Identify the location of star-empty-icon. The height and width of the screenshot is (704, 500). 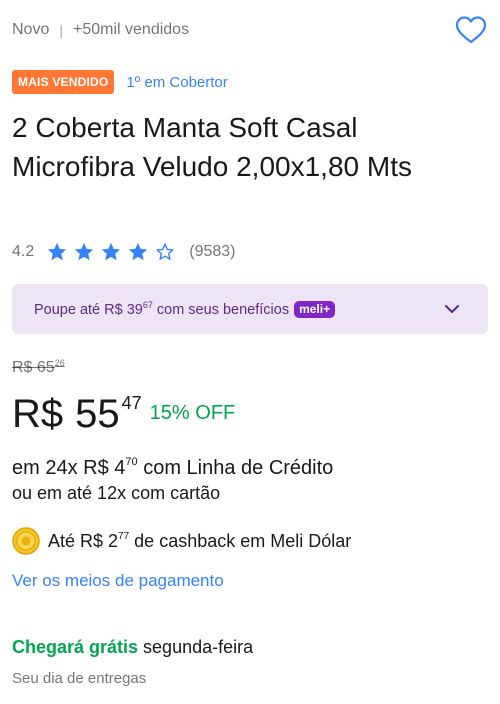
(165, 251).